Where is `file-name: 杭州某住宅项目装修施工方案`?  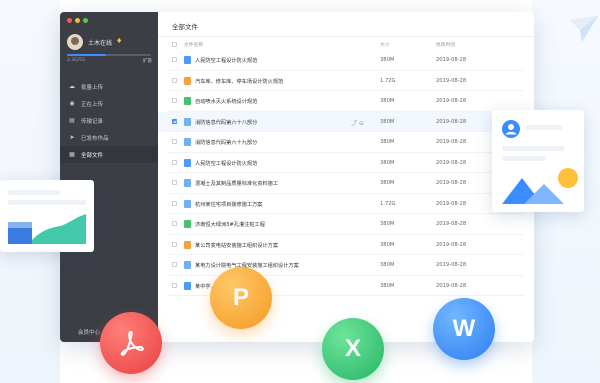 file-name: 杭州某住宅项目装修施工方案 is located at coordinates (228, 204).